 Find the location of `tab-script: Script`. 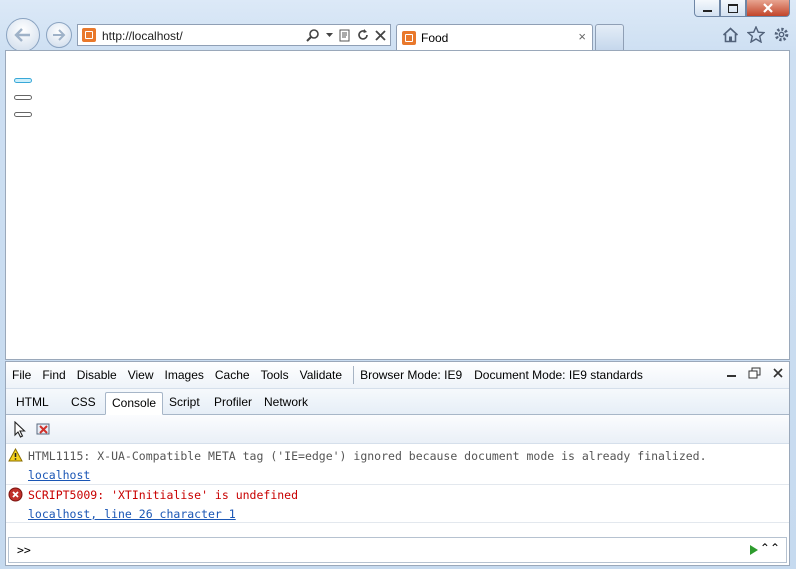

tab-script: Script is located at coordinates (184, 402).